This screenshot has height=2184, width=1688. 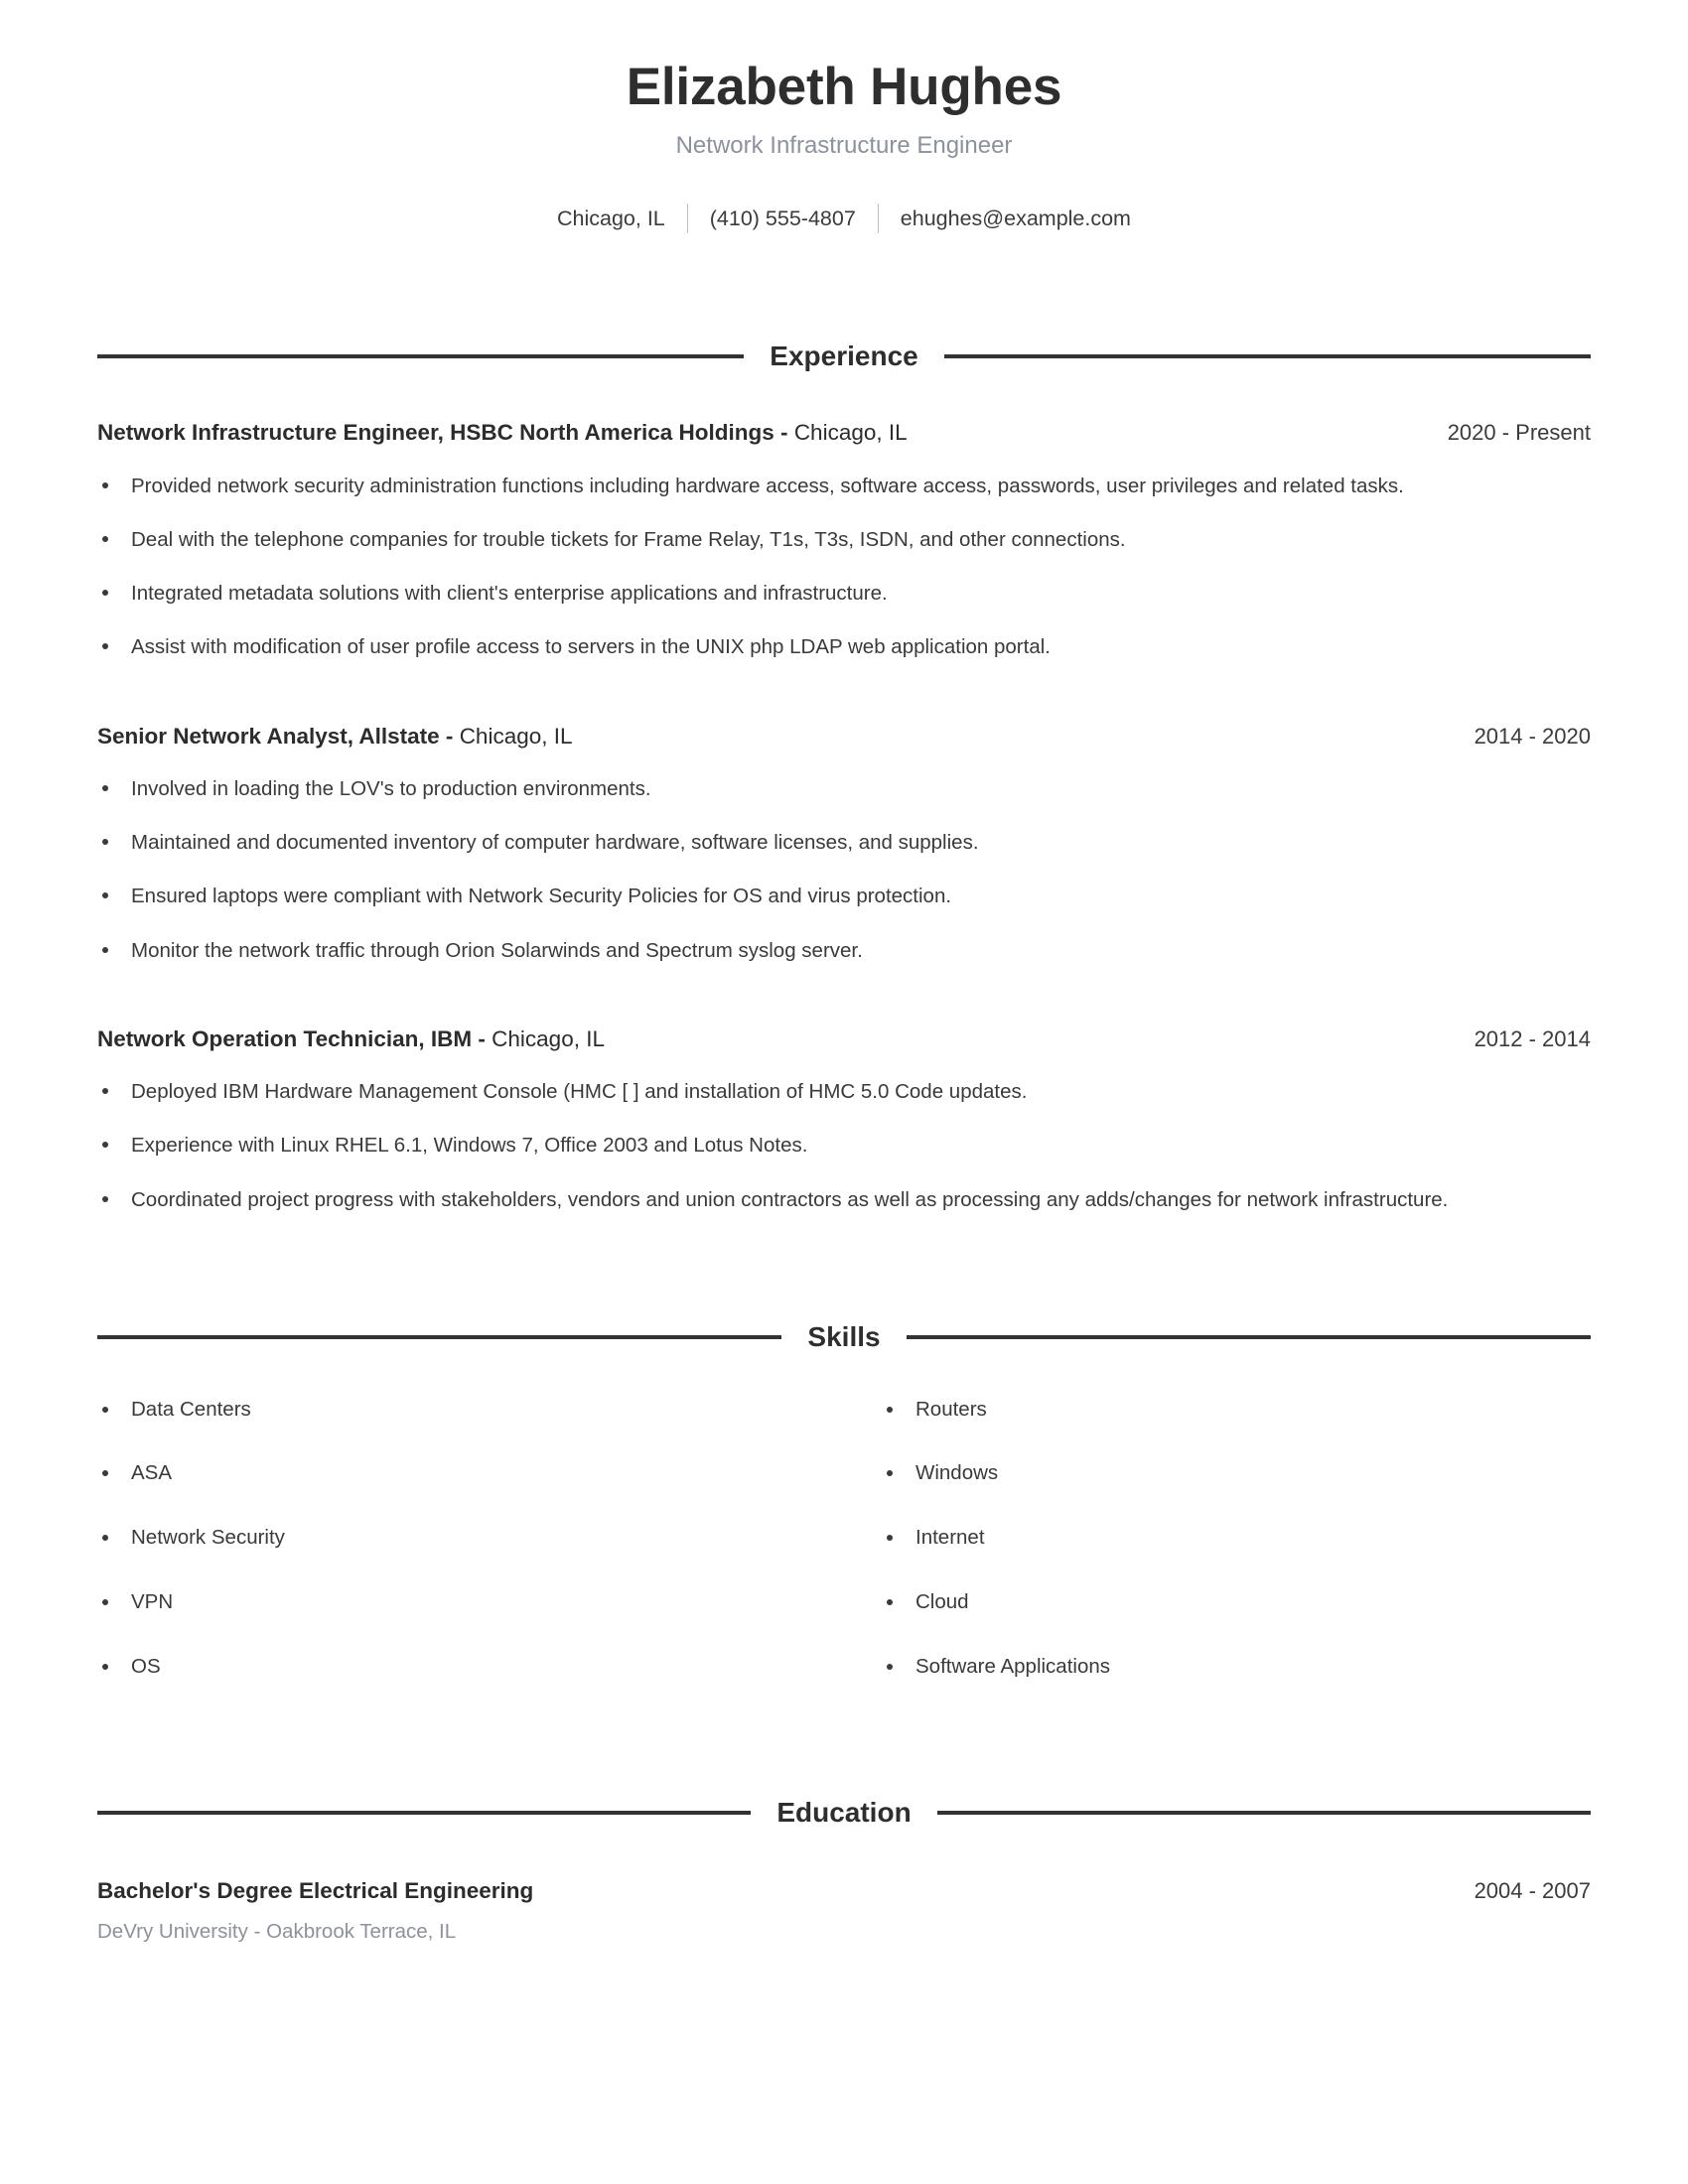 I want to click on education-section-header: Education, so click(x=844, y=1813).